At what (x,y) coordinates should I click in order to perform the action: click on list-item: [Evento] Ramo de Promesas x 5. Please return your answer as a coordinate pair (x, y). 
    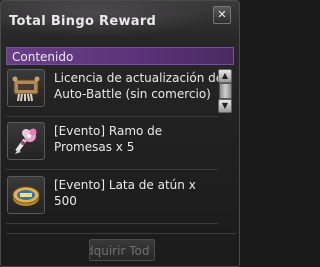
    Looking at the image, I should click on (112, 144).